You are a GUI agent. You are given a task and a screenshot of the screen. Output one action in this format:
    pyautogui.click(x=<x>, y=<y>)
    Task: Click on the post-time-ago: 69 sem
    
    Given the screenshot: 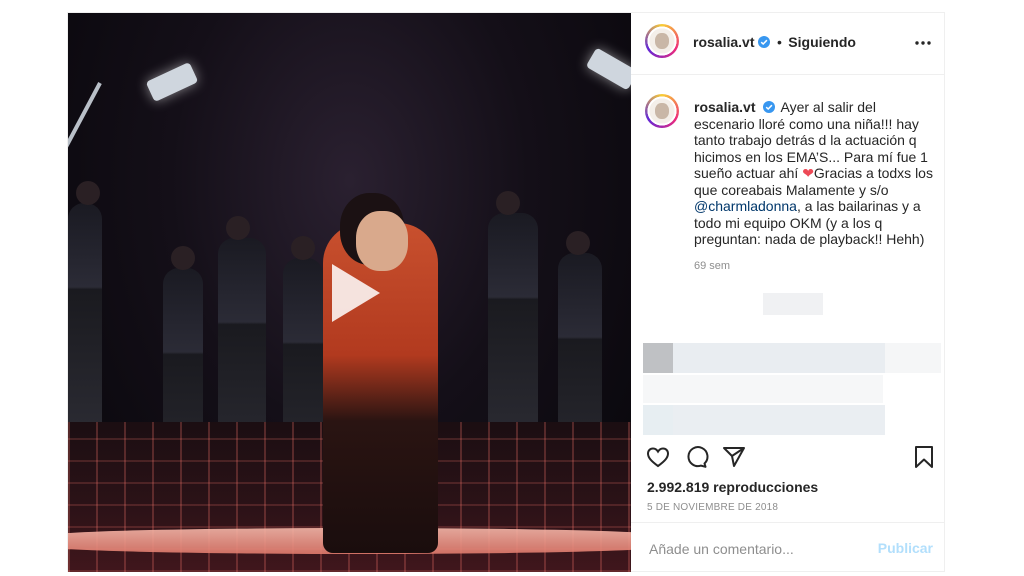 What is the action you would take?
    pyautogui.click(x=712, y=266)
    